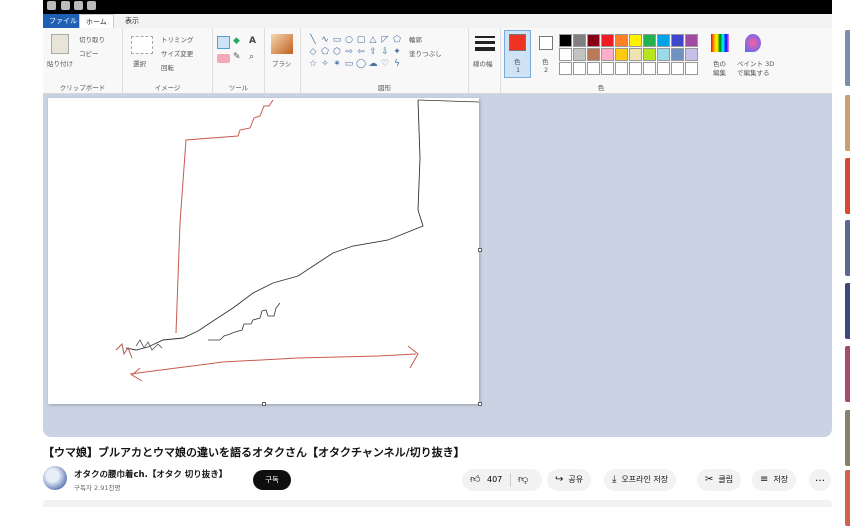 This screenshot has height=526, width=850. I want to click on channel-avatar, so click(55, 478).